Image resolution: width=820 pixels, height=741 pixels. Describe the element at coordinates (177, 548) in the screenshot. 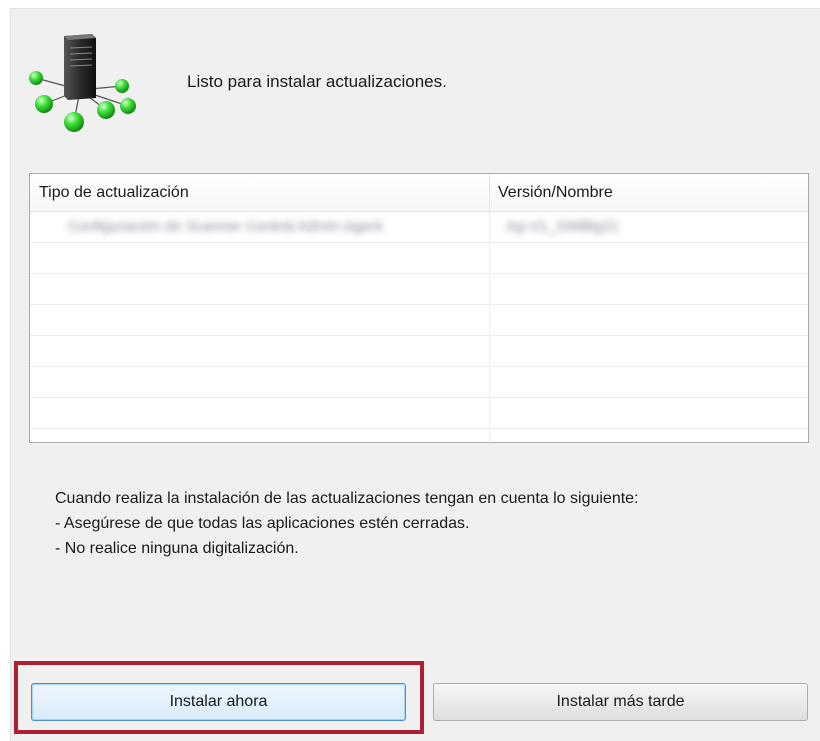

I see `note-no-scanning: - No realice ninguna digitalización.` at that location.